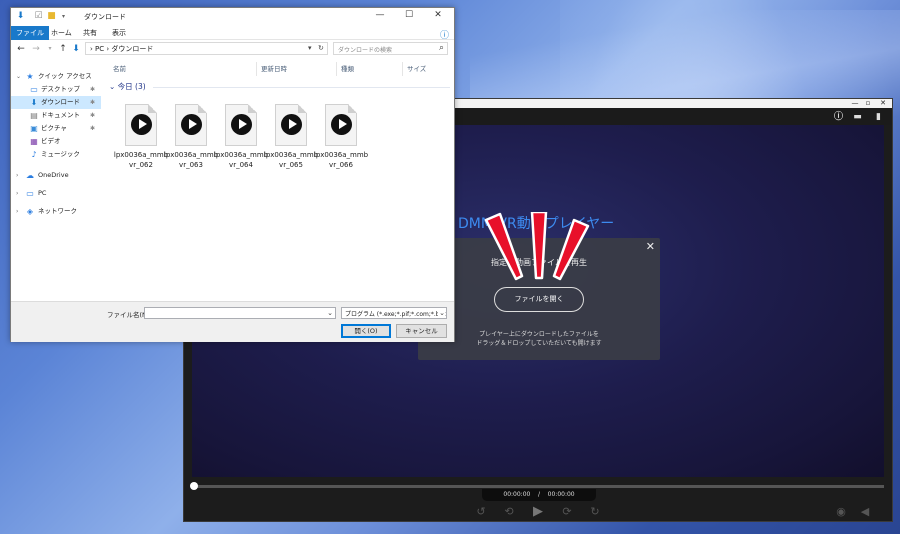  I want to click on dialog-close-icon: ✕, so click(650, 247).